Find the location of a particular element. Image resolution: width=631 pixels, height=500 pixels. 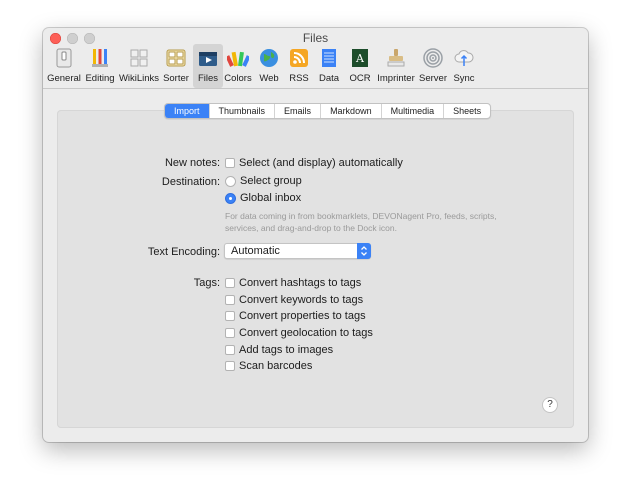

convert-hashtags-checkbox: Convert hashtags to tags is located at coordinates (293, 283).